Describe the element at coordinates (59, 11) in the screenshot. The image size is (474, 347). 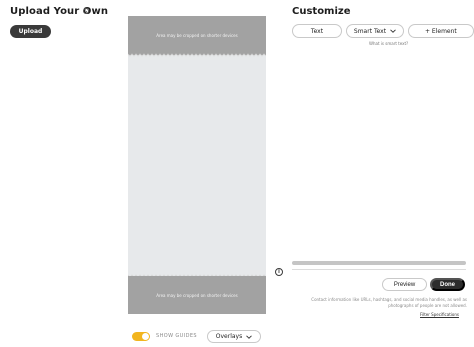
I see `upload-section-title: Upload Your Own` at that location.